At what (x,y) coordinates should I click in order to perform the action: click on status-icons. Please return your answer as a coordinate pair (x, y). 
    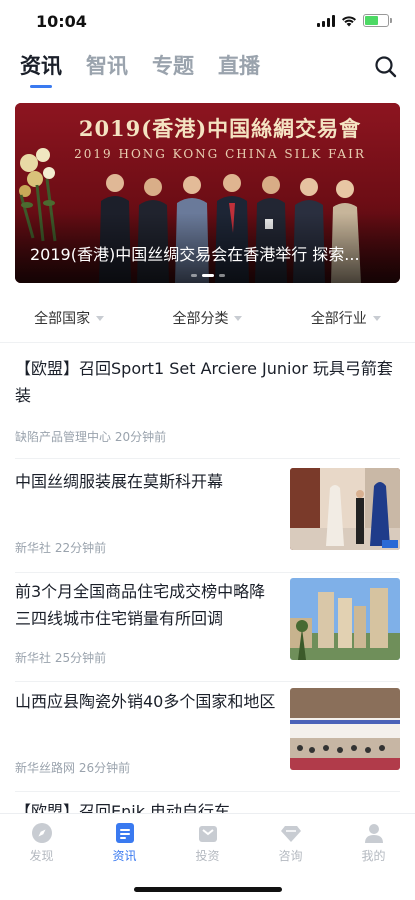
    Looking at the image, I should click on (354, 20).